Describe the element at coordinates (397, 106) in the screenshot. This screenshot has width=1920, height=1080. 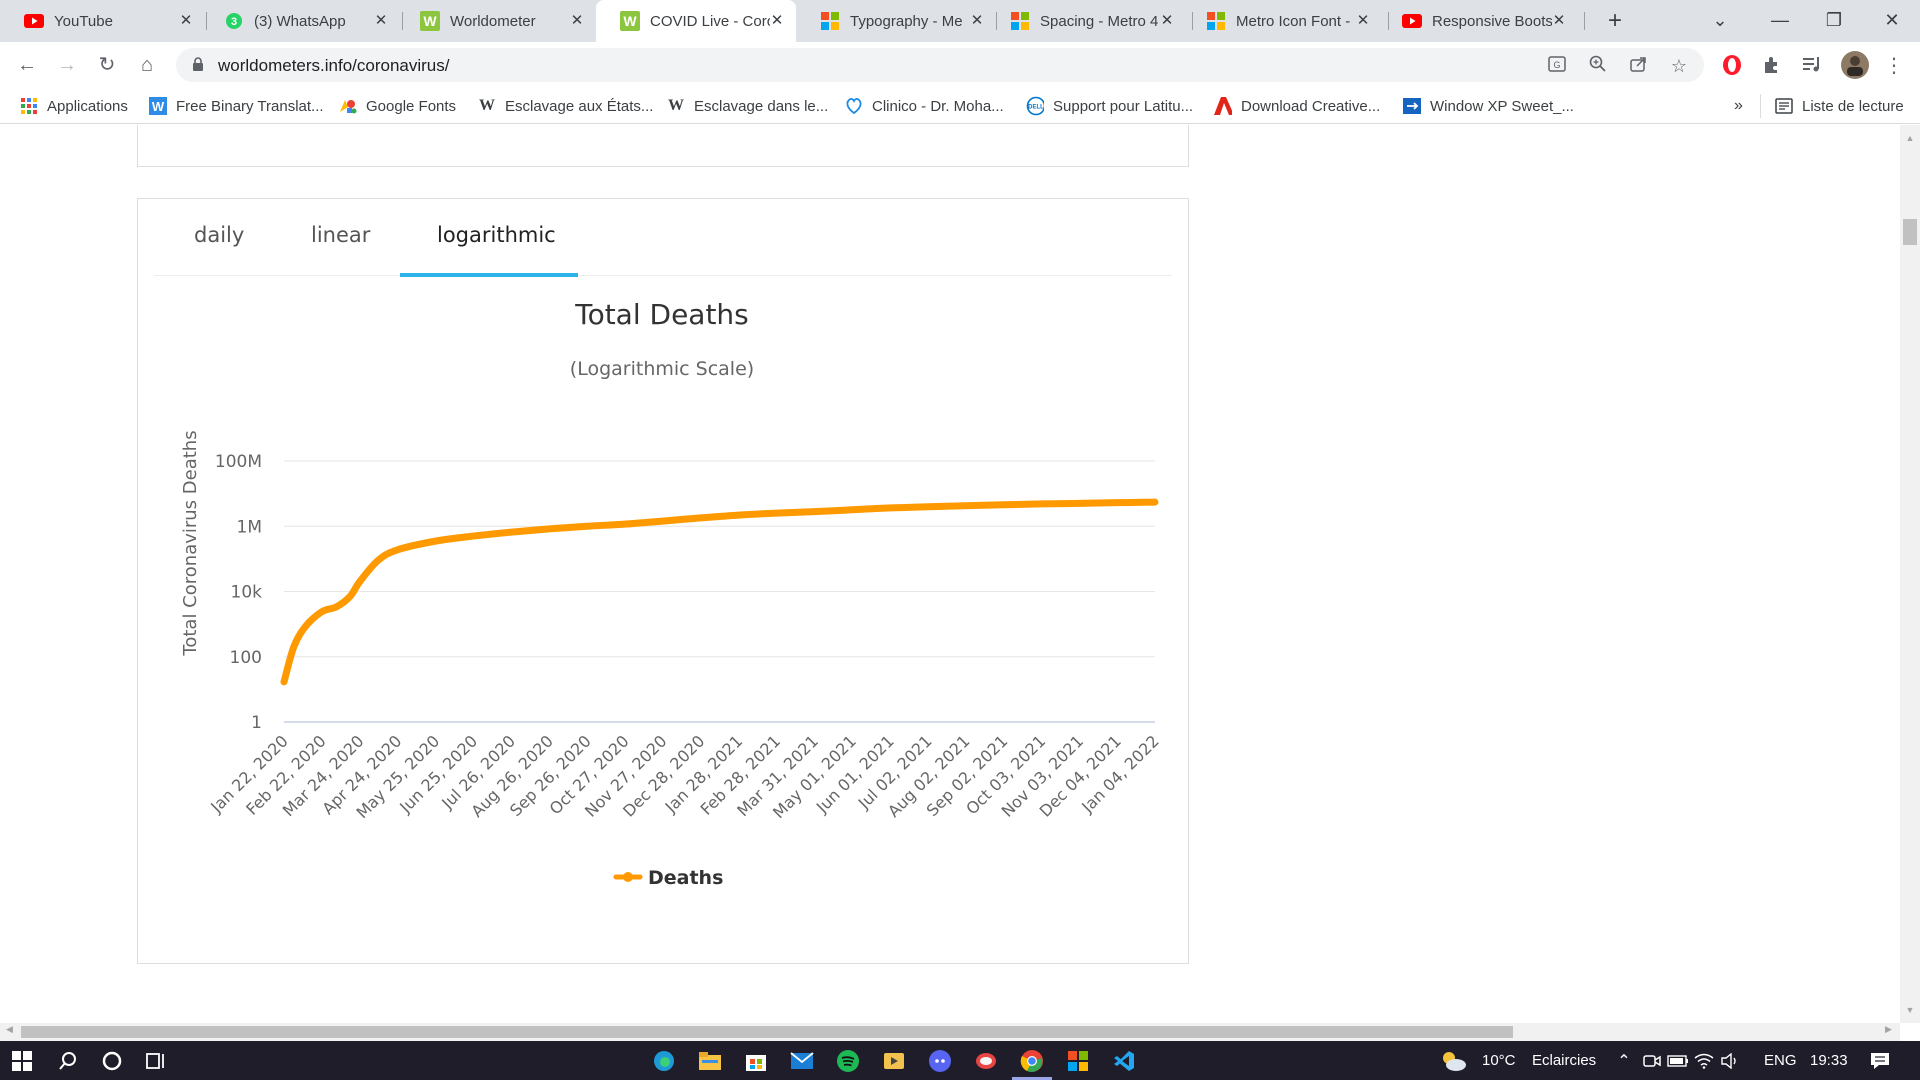
I see `bookmark-item: Google Fonts` at that location.